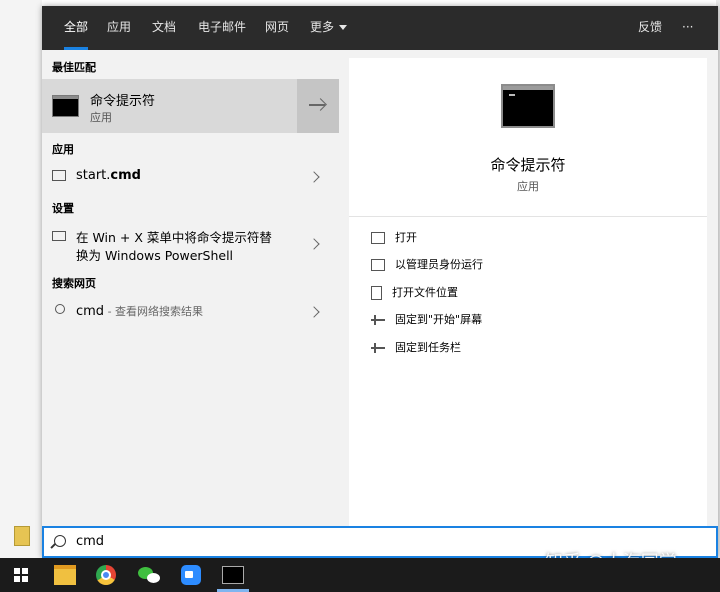  I want to click on section-apps: 应用, so click(63, 149).